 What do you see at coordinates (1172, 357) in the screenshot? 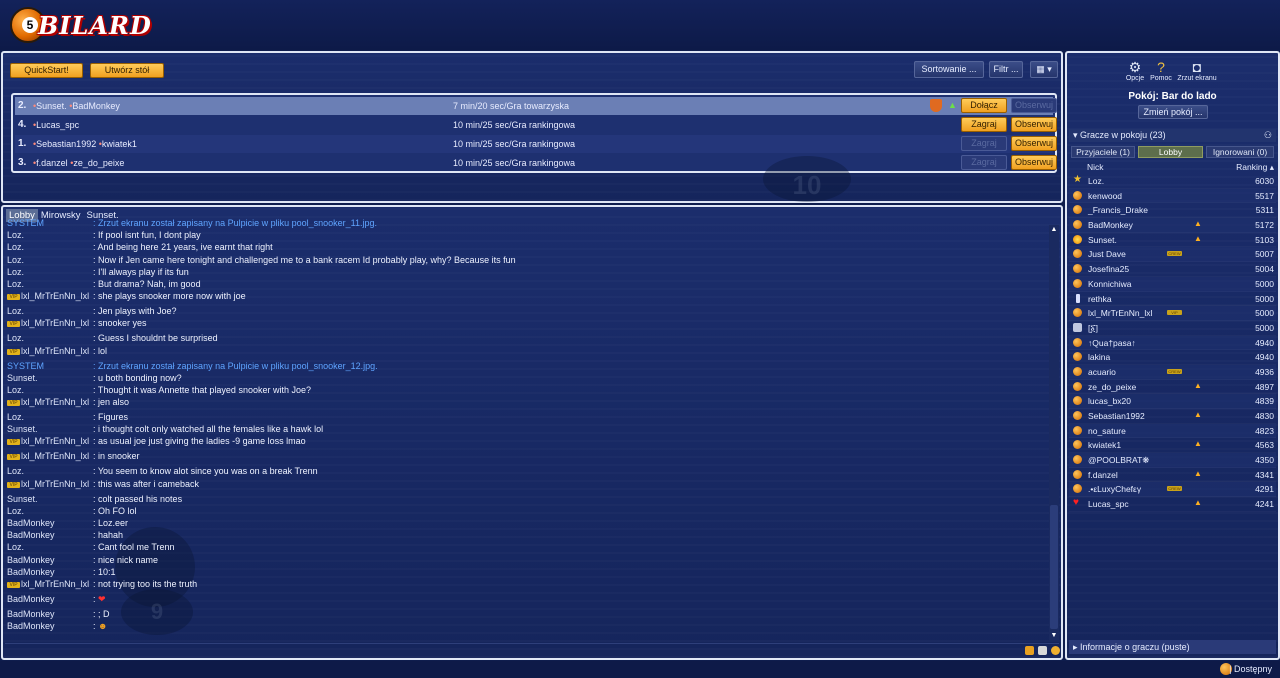
I see `player-row: lakina 4940` at bounding box center [1172, 357].